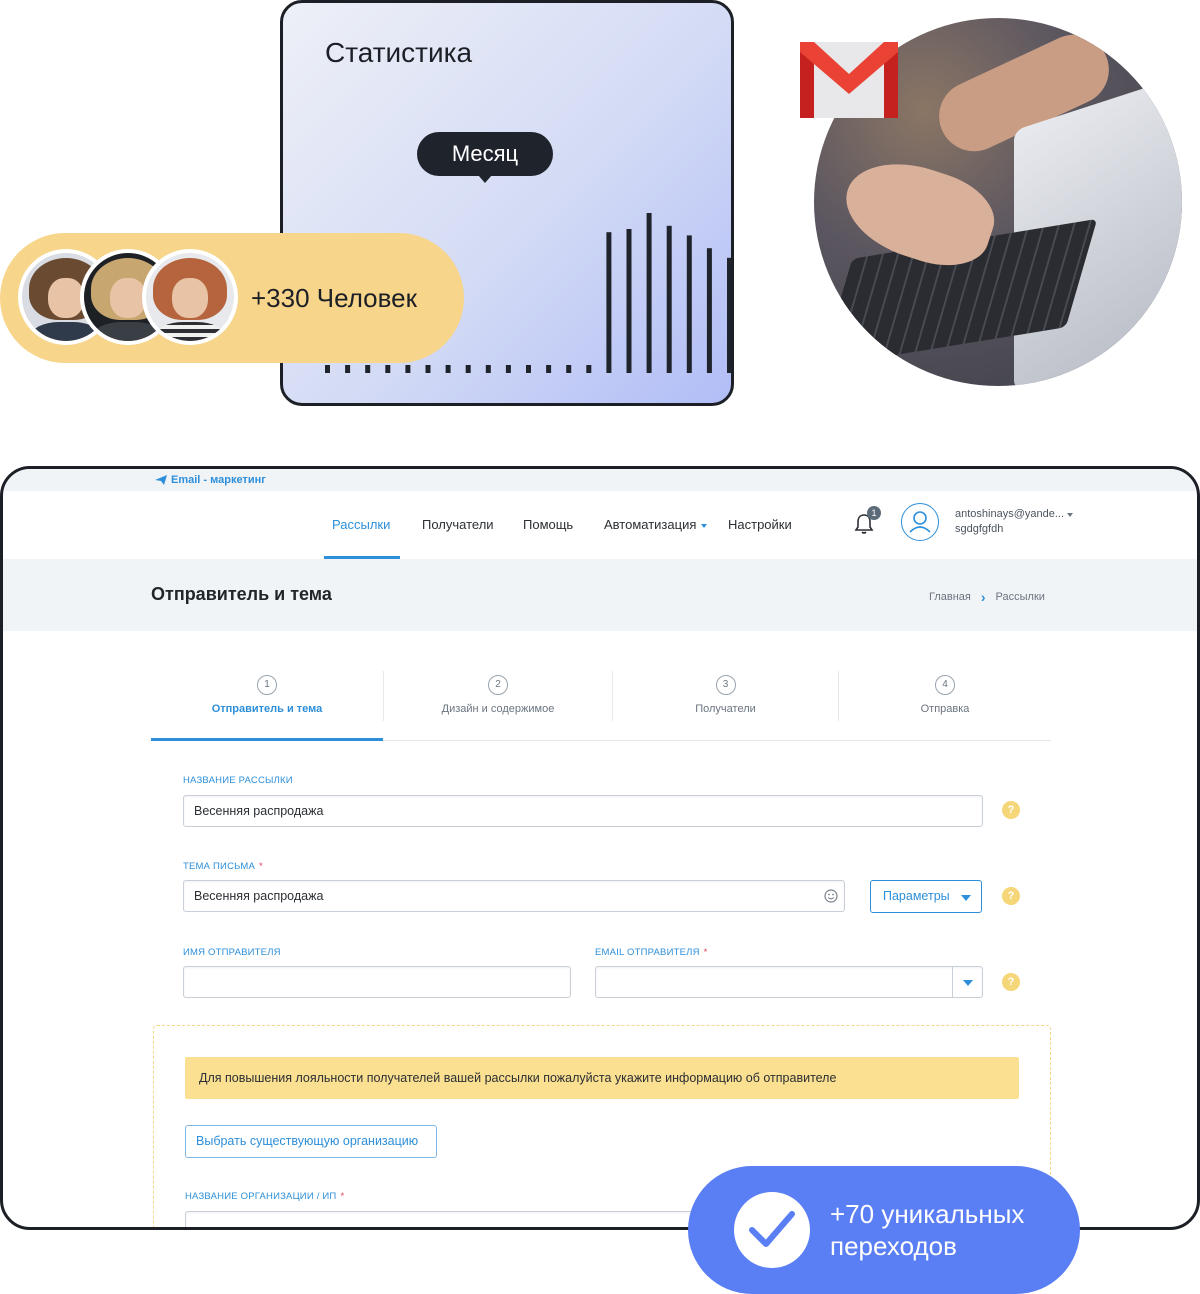 The image size is (1200, 1294). I want to click on breadcrumb-current: Рассылки, so click(1020, 597).